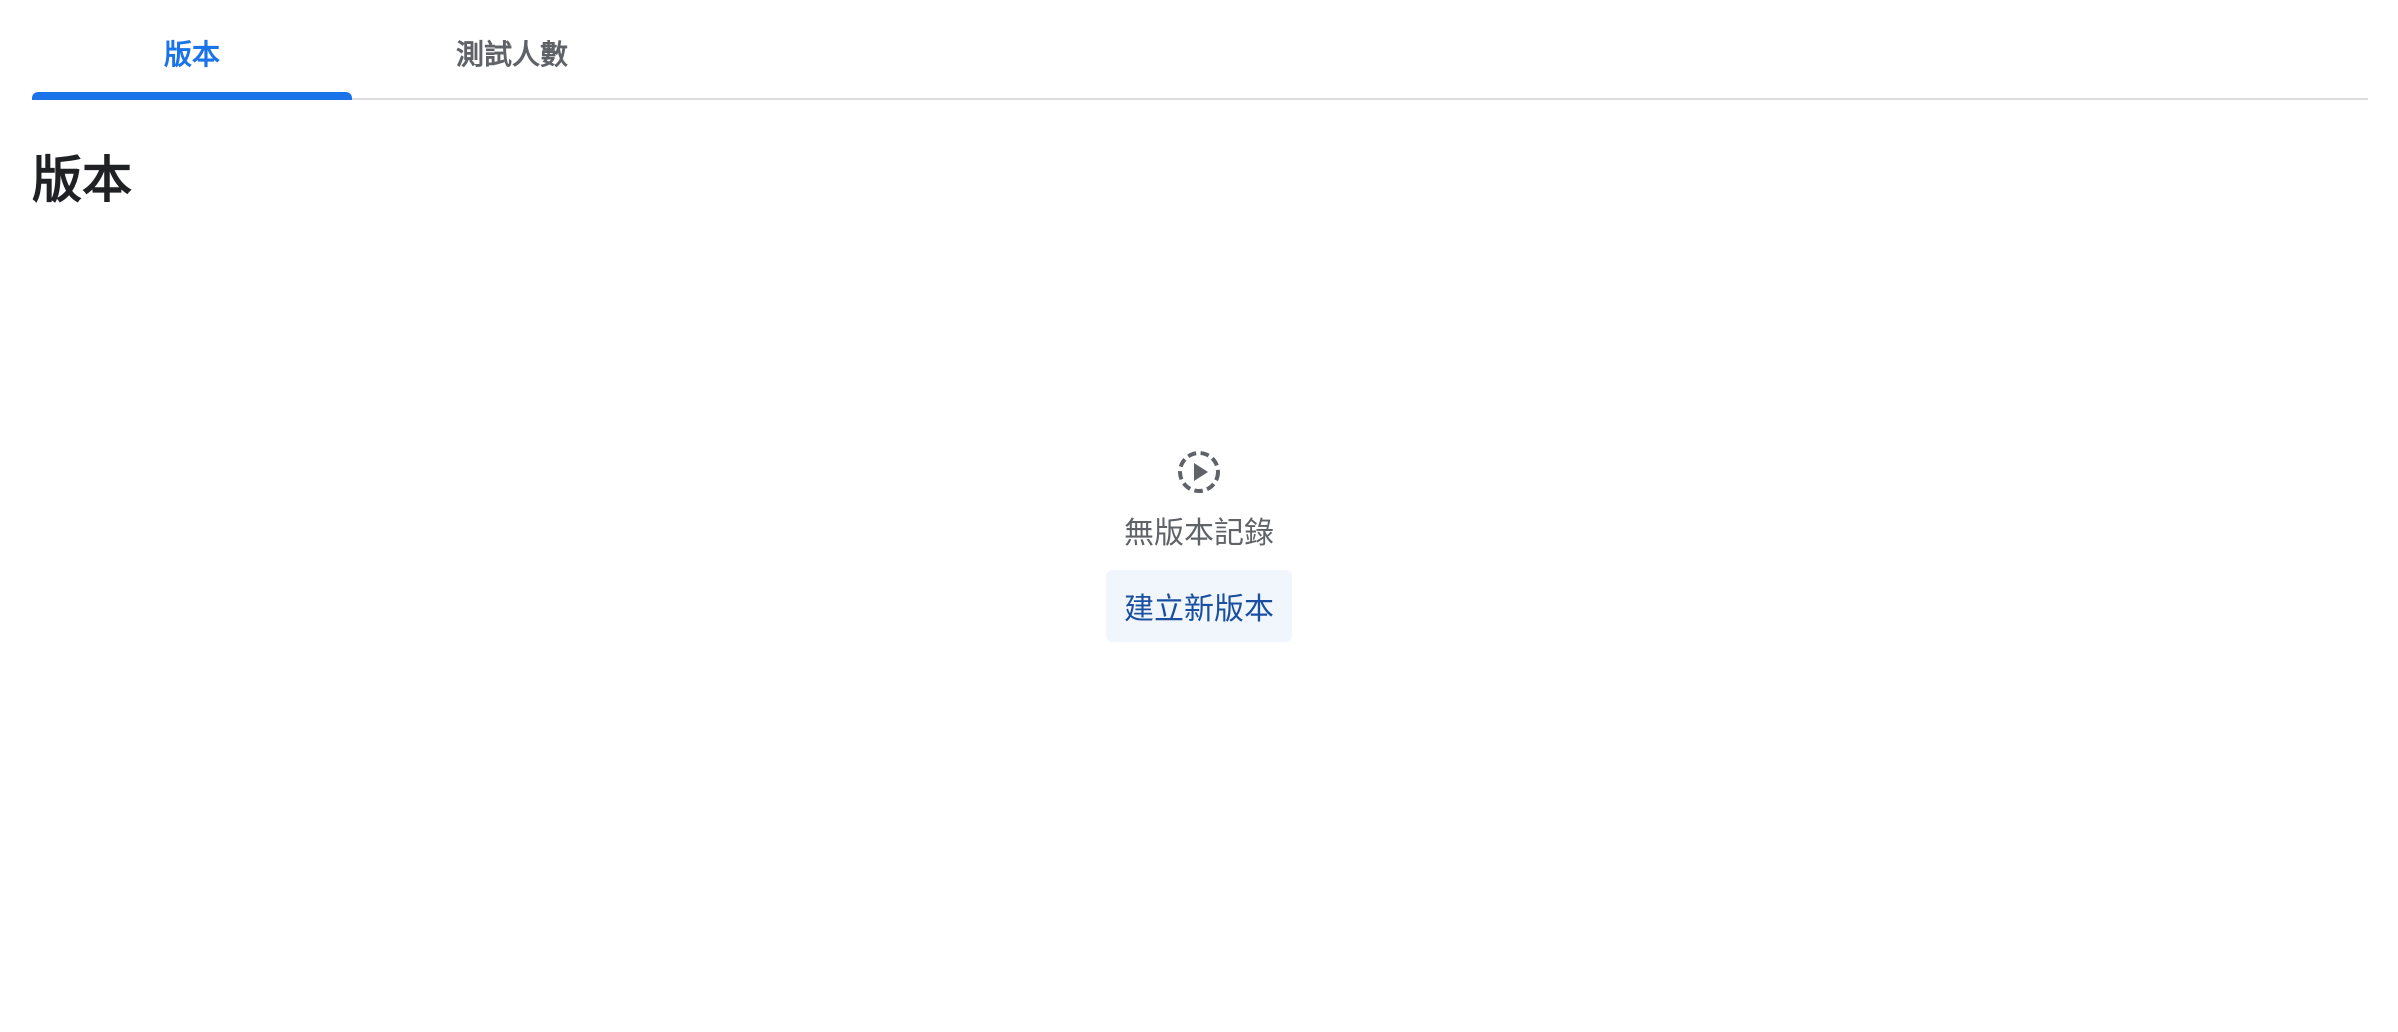 The image size is (2398, 1032). I want to click on tab-testers-label: 測試人數, so click(511, 54).